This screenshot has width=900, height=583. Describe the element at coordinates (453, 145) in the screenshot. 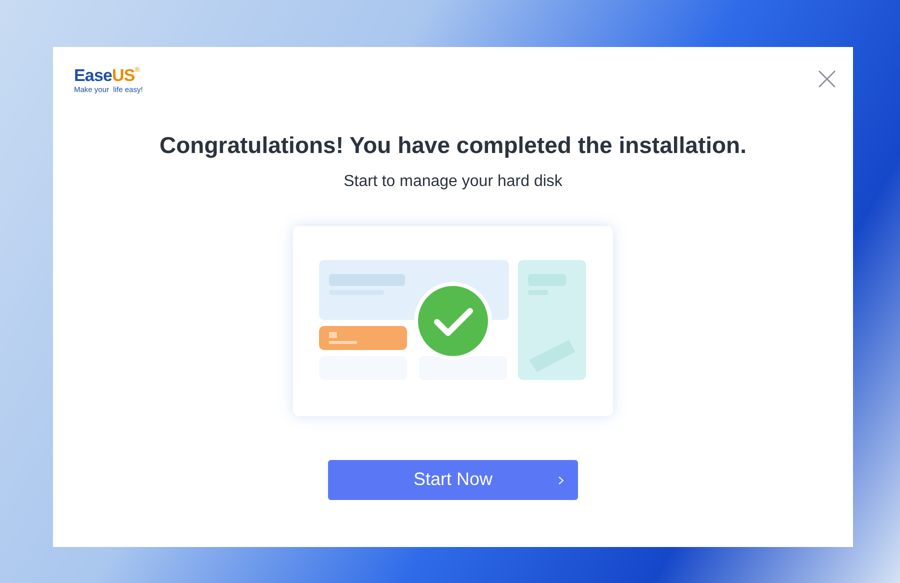

I see `completion-heading: Congratulations! You have completed the installation.` at that location.